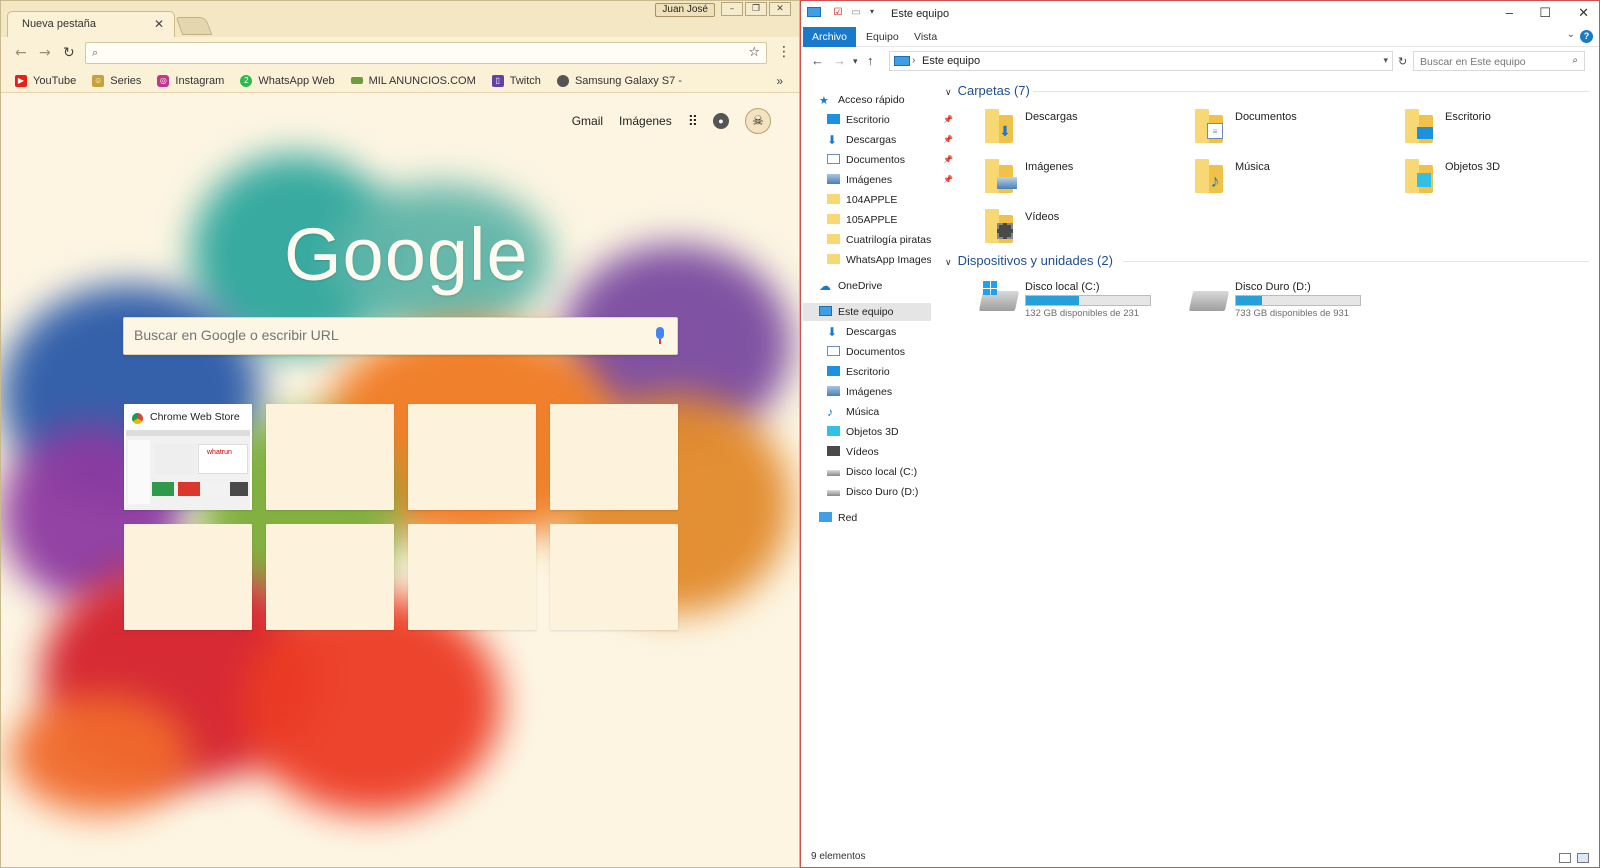  I want to click on drive-free-space: 733 GB disponibles de 931, so click(1292, 313).